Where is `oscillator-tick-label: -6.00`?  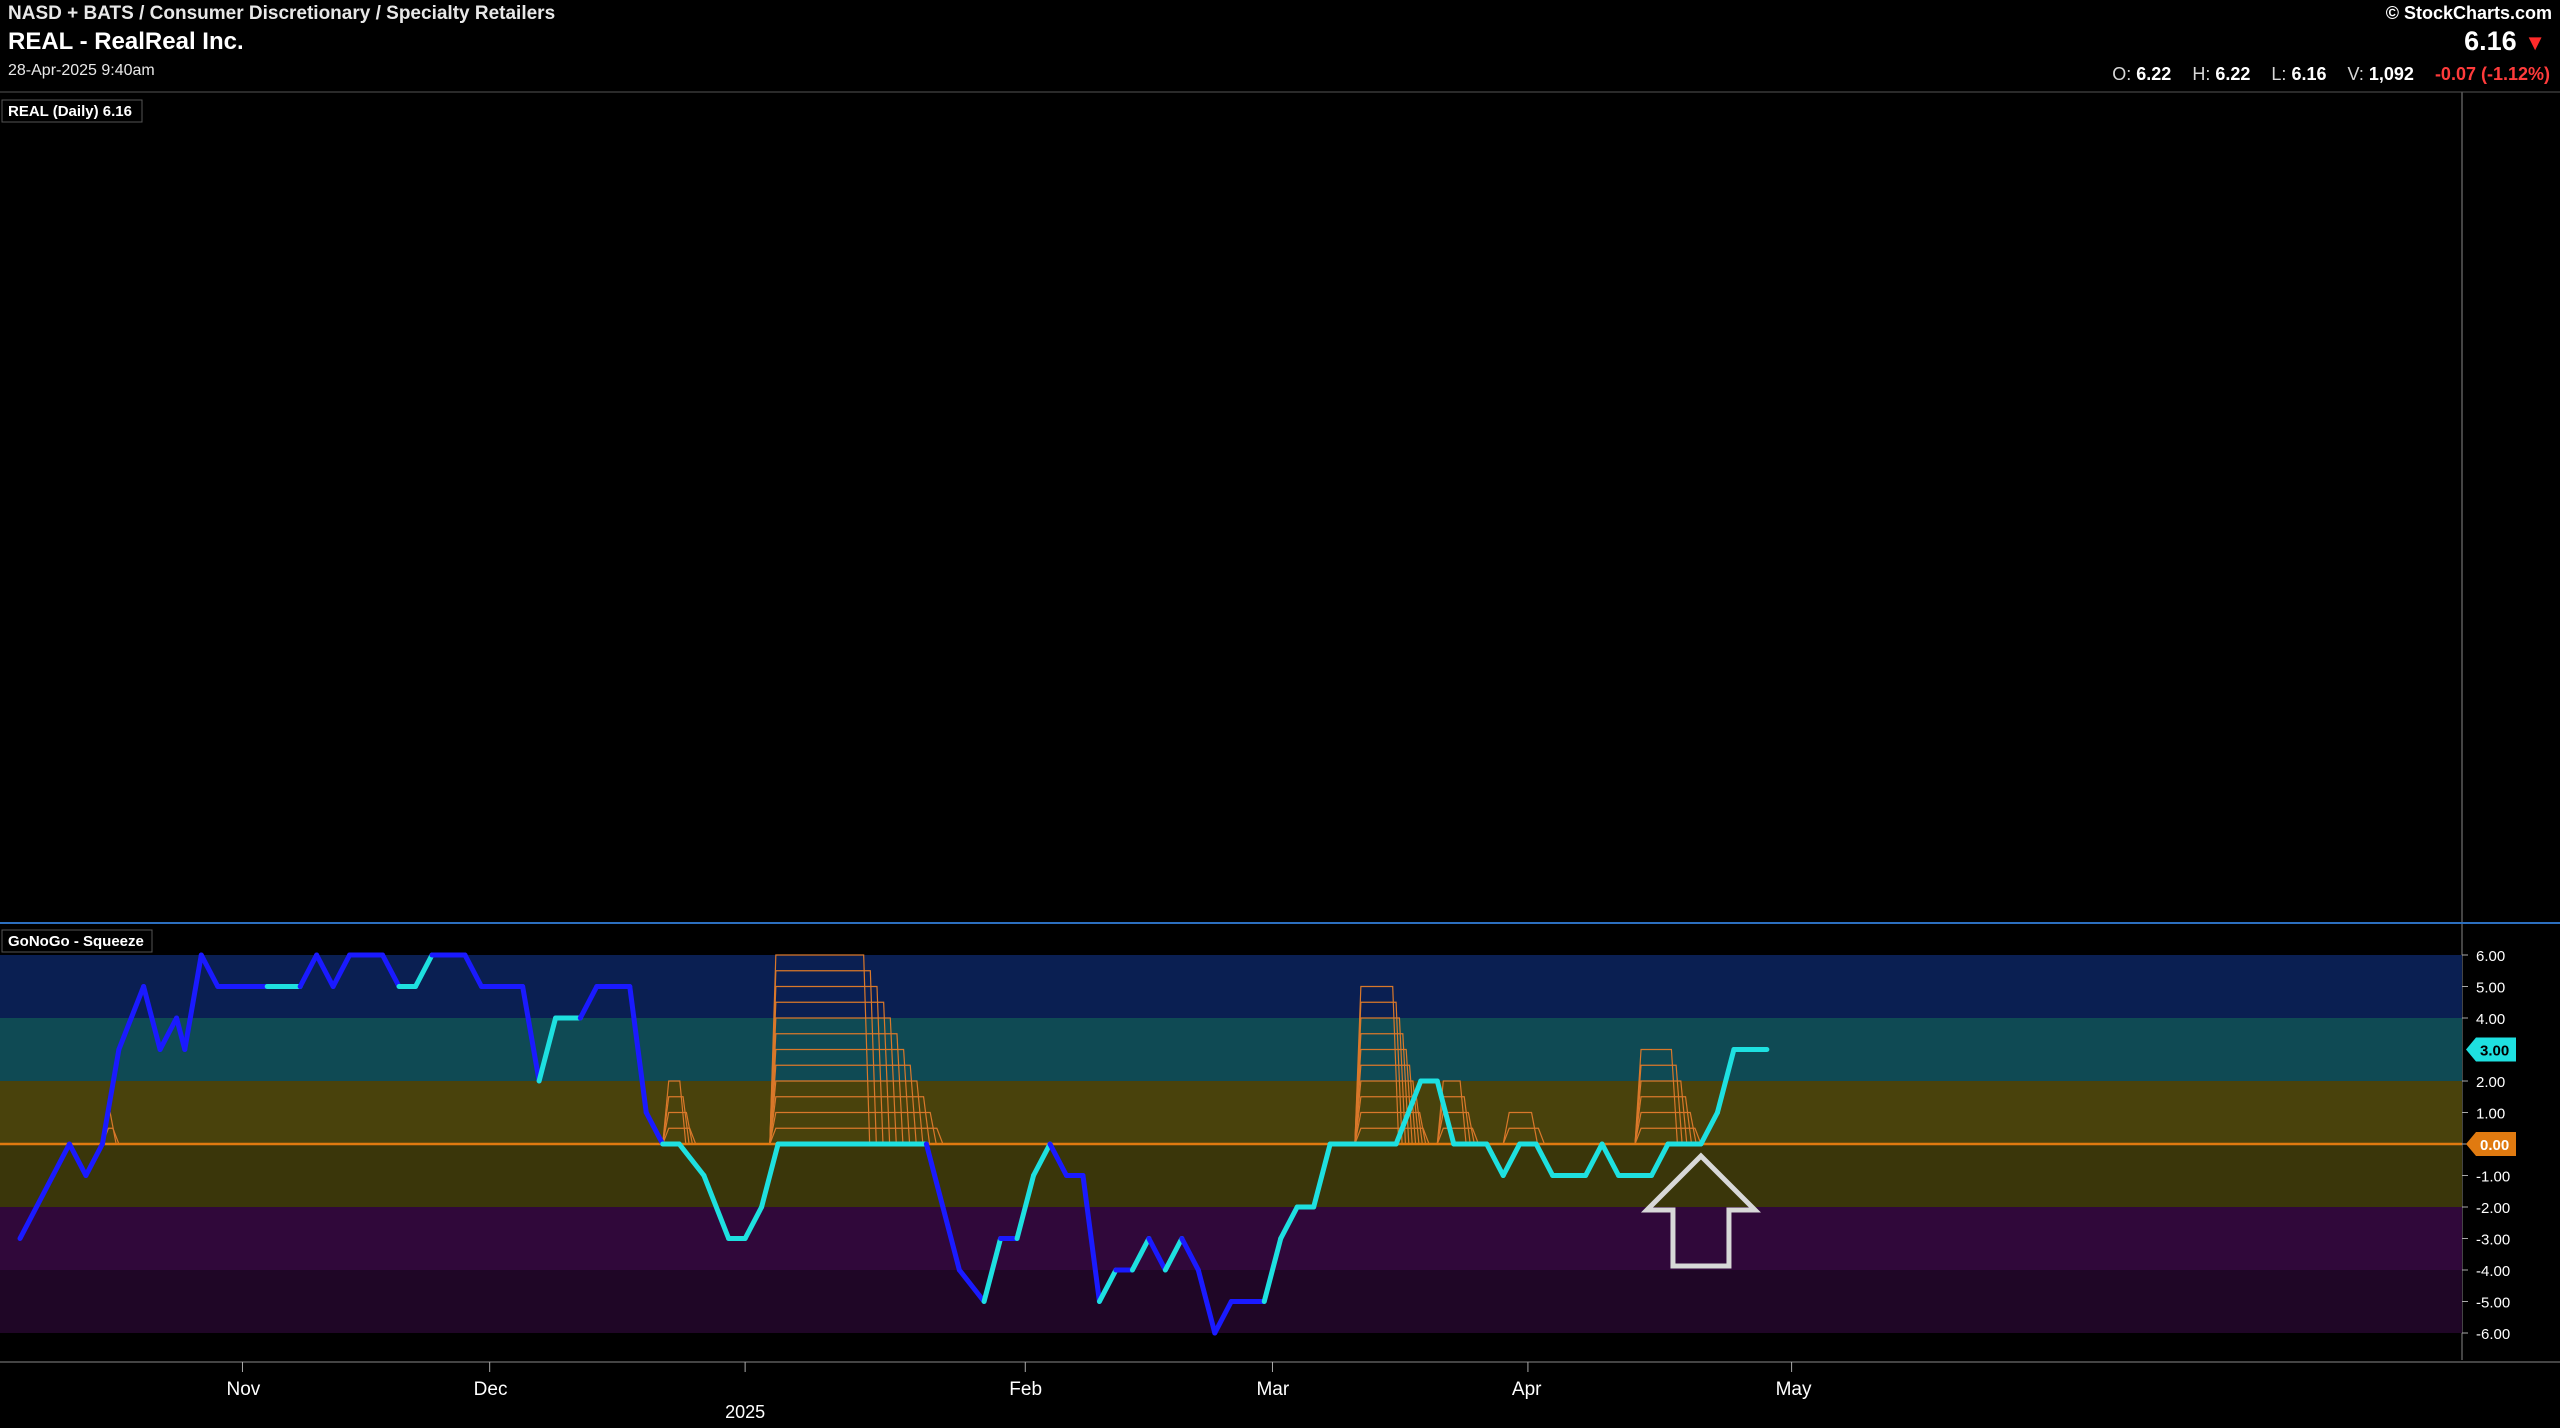
oscillator-tick-label: -6.00 is located at coordinates (2493, 1334).